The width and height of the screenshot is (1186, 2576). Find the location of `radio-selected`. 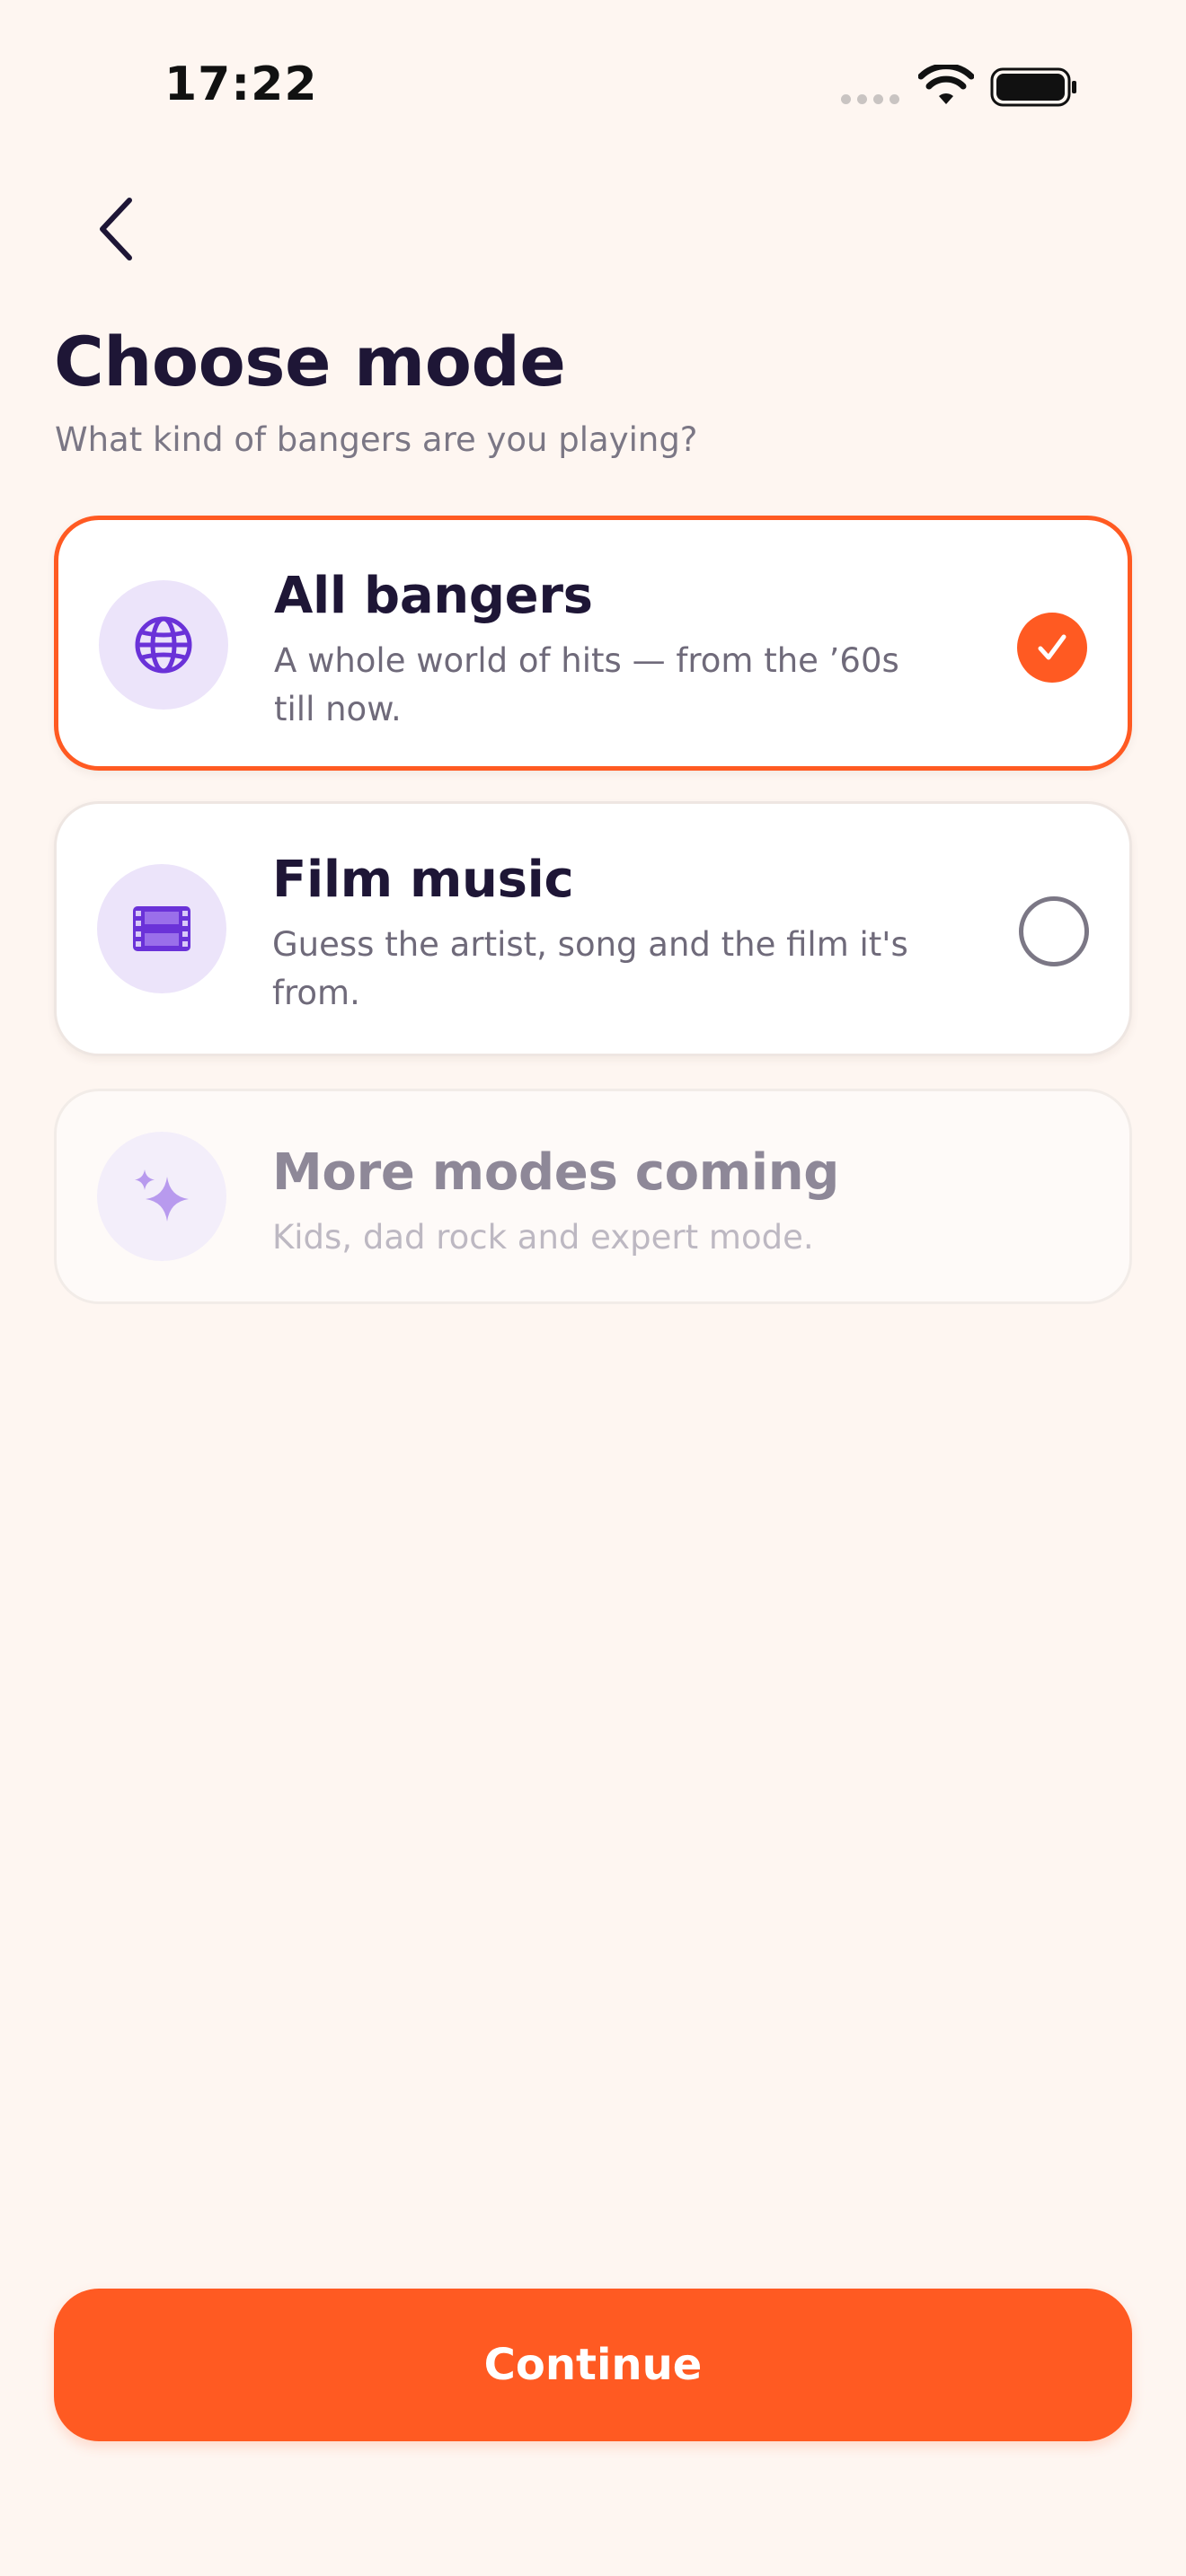

radio-selected is located at coordinates (1052, 648).